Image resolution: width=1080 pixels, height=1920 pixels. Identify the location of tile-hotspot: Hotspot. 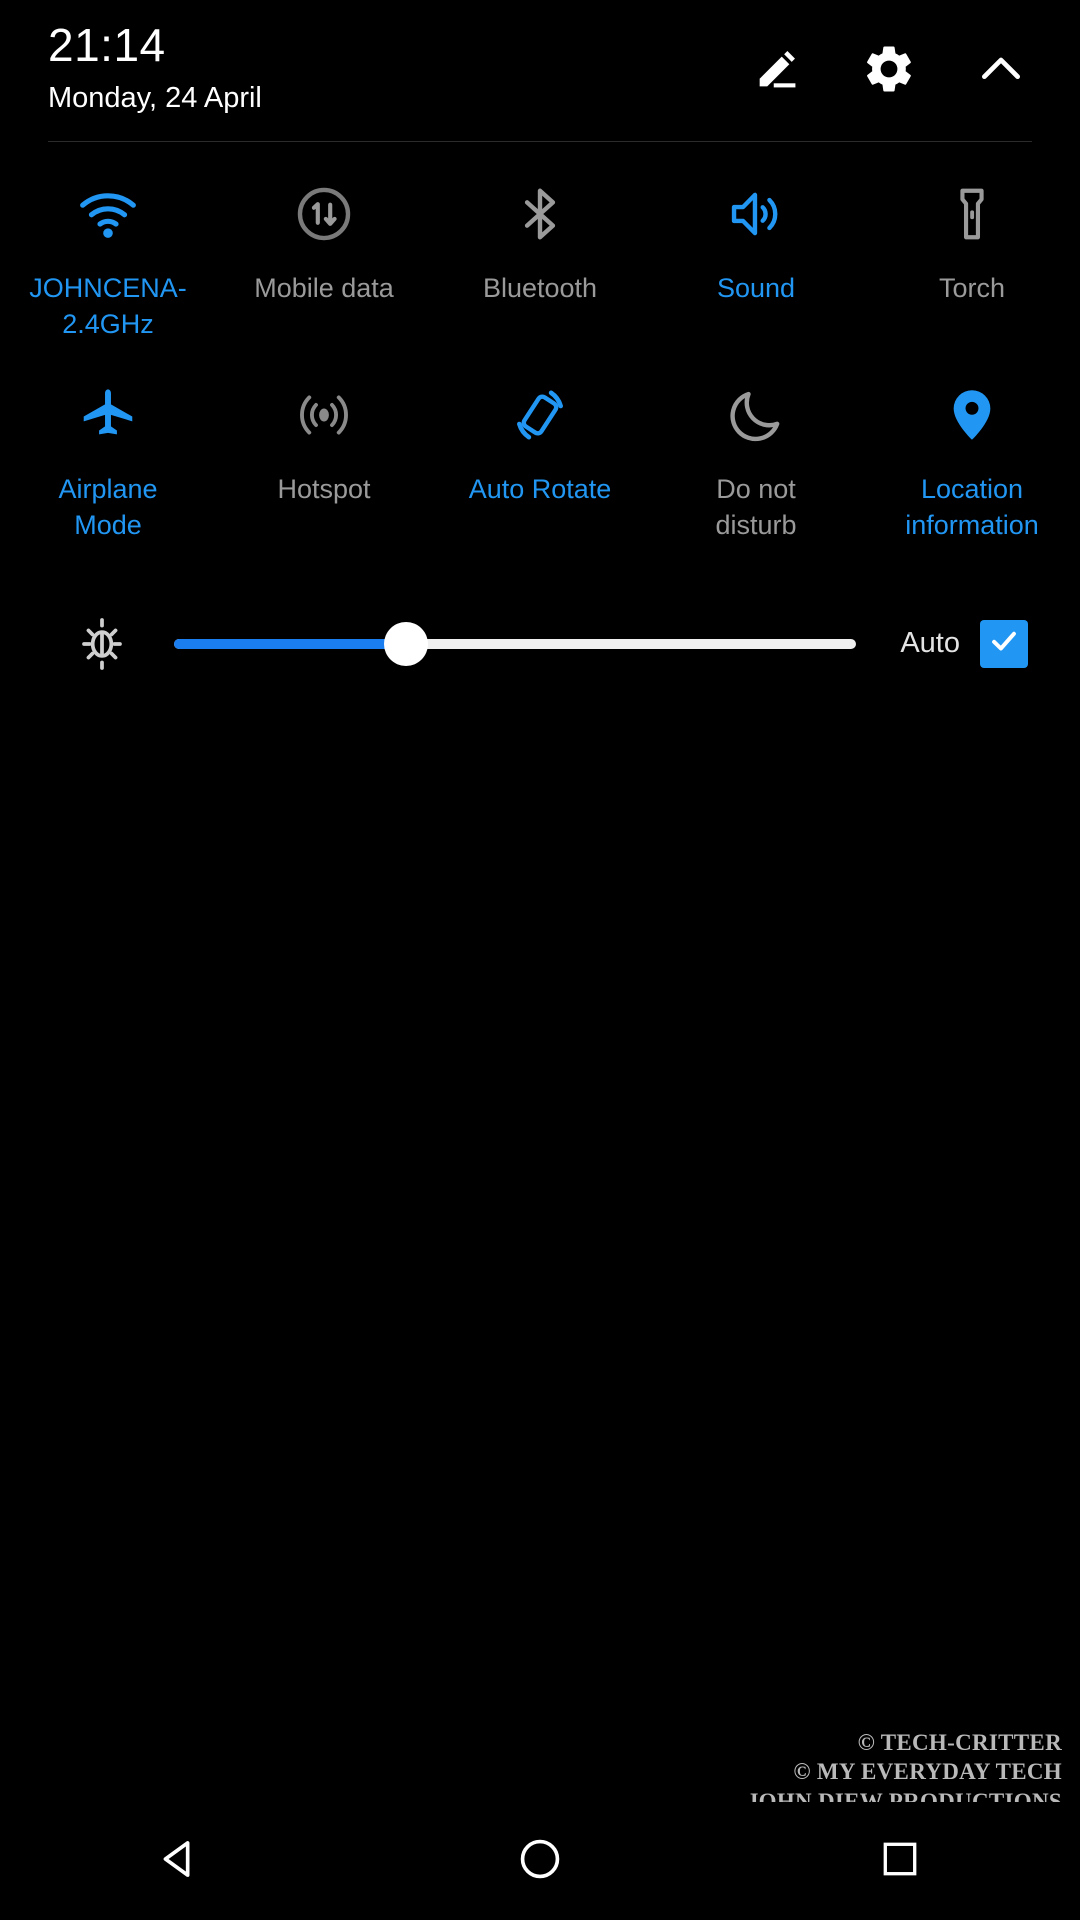
(324, 466).